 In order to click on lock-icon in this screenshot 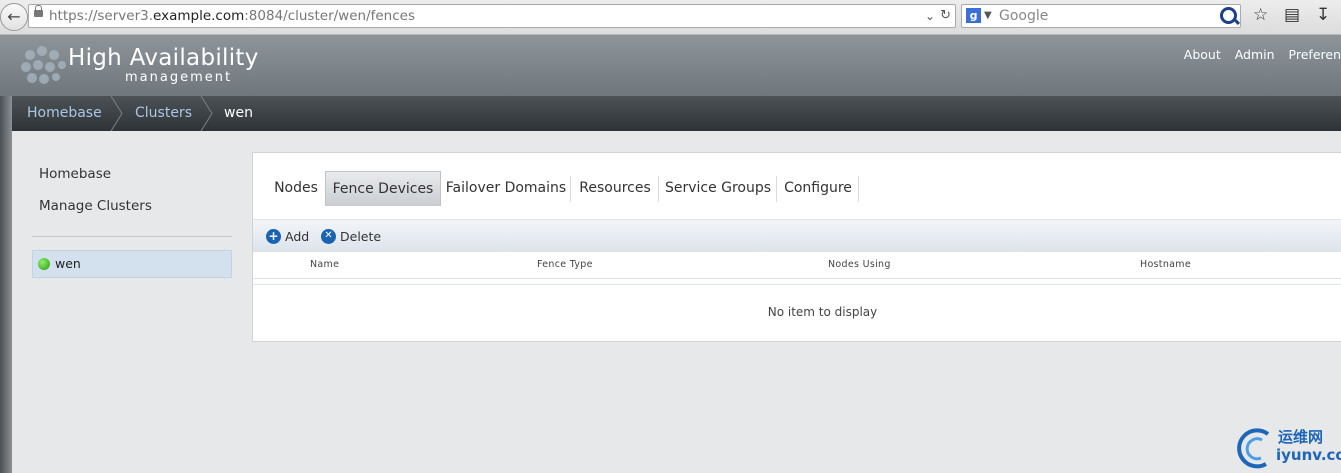, I will do `click(38, 11)`.